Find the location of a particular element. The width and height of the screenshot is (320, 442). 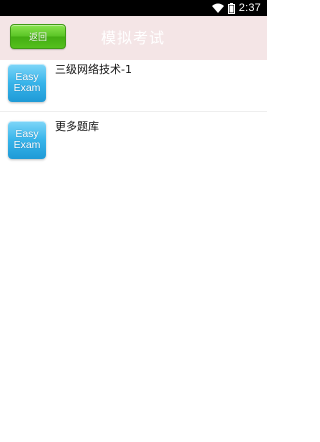

back-button: 返回 is located at coordinates (38, 36).